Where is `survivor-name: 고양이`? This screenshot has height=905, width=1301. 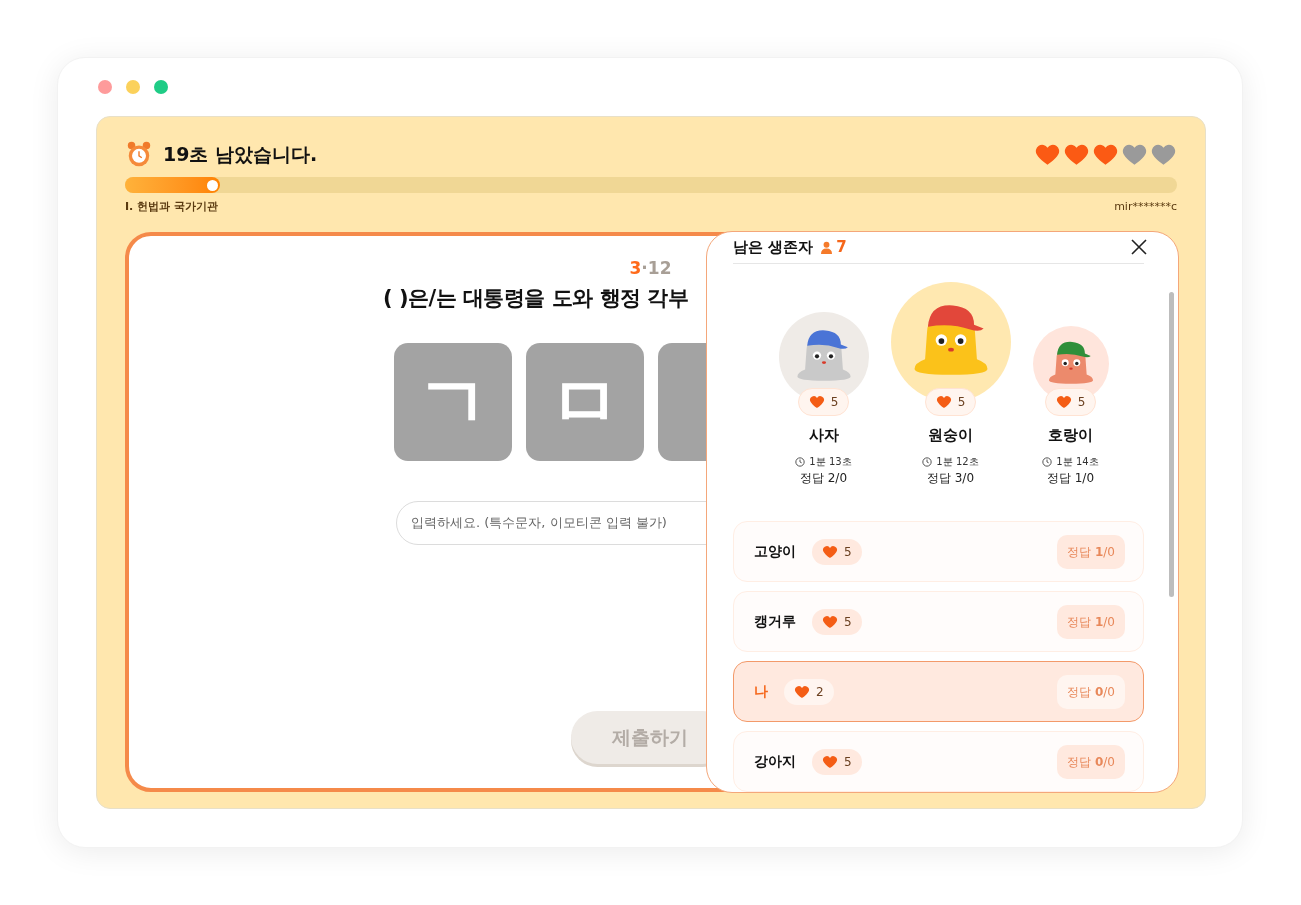 survivor-name: 고양이 is located at coordinates (775, 551).